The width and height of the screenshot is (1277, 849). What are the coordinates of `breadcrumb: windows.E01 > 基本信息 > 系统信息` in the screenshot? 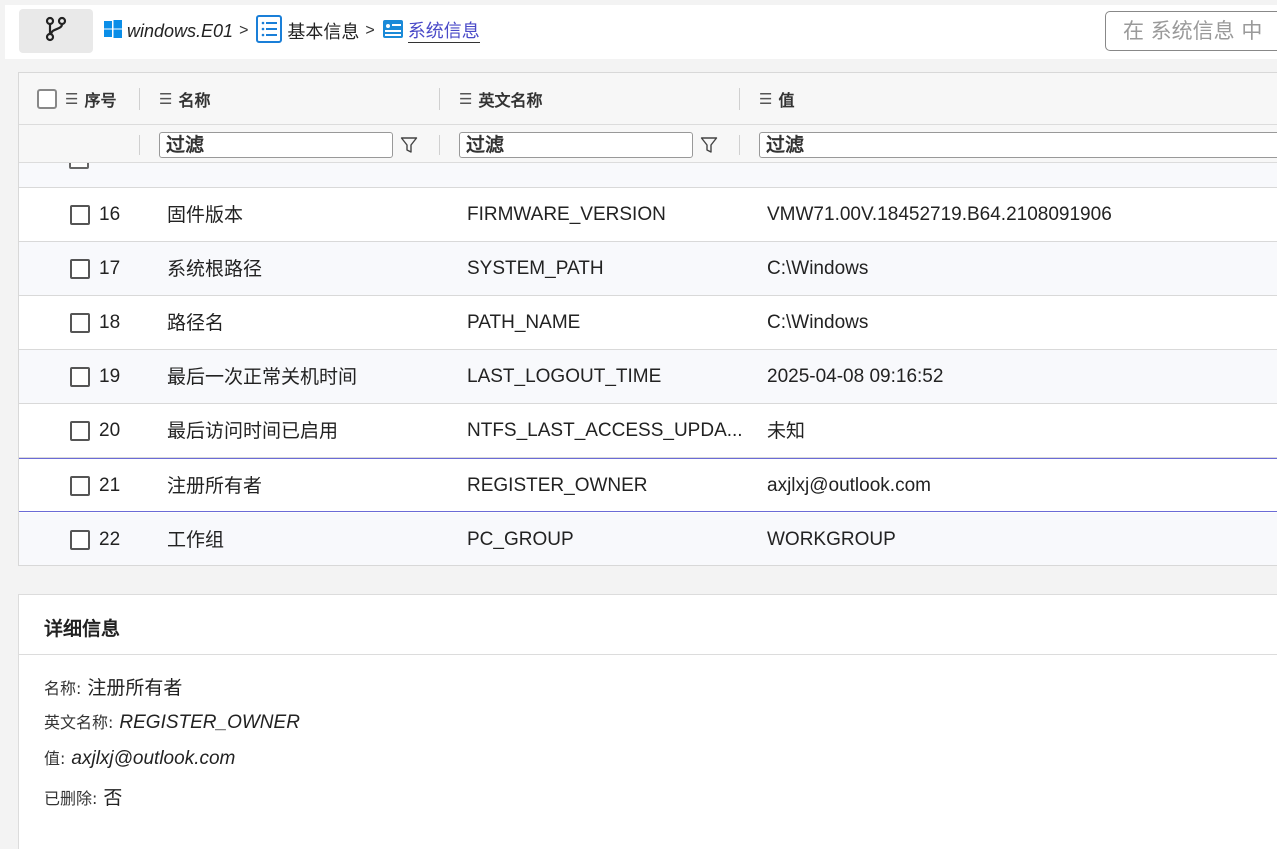 It's located at (291, 31).